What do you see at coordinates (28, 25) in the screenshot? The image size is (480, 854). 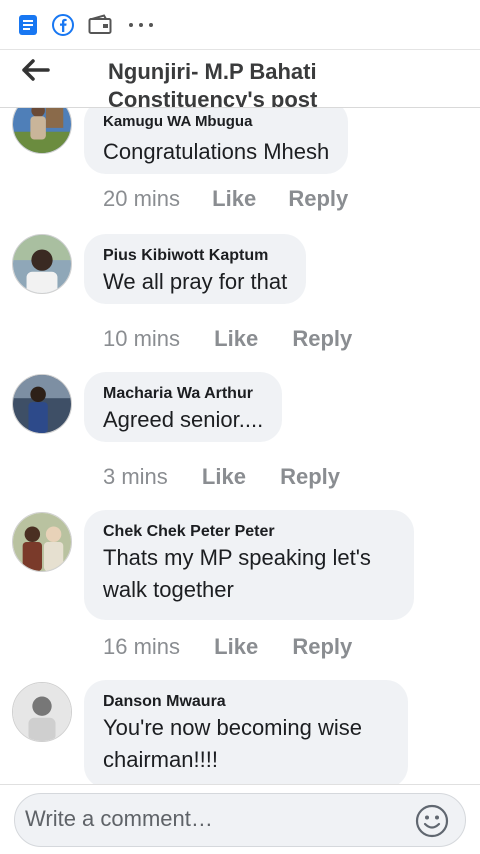 I see `notes-app-icon` at bounding box center [28, 25].